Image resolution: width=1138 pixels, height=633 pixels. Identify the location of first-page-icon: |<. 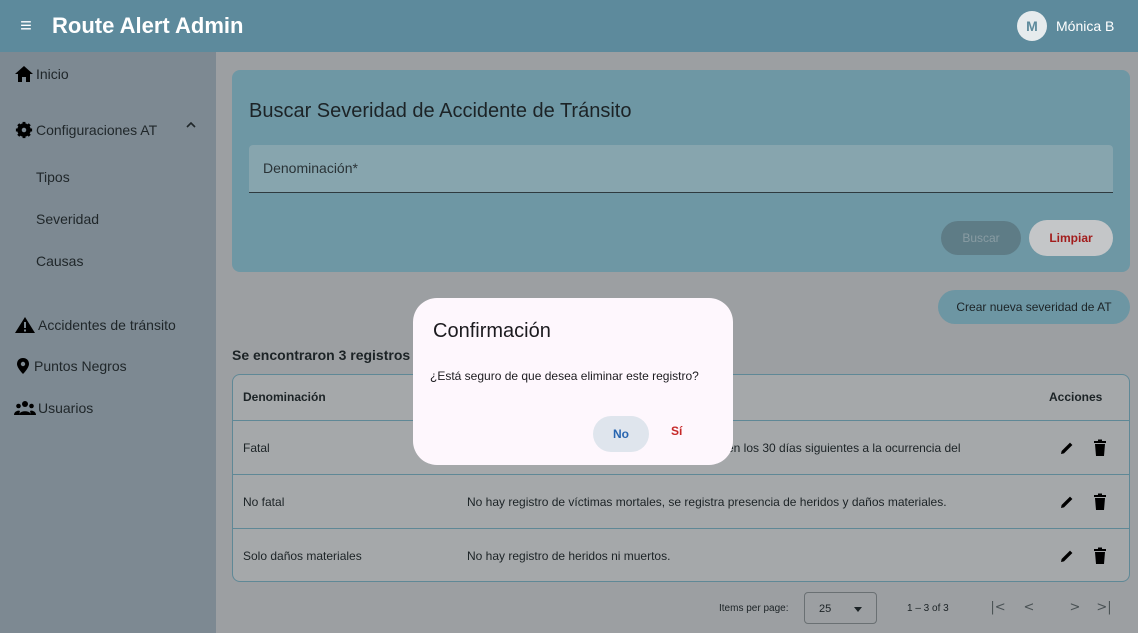
(998, 608).